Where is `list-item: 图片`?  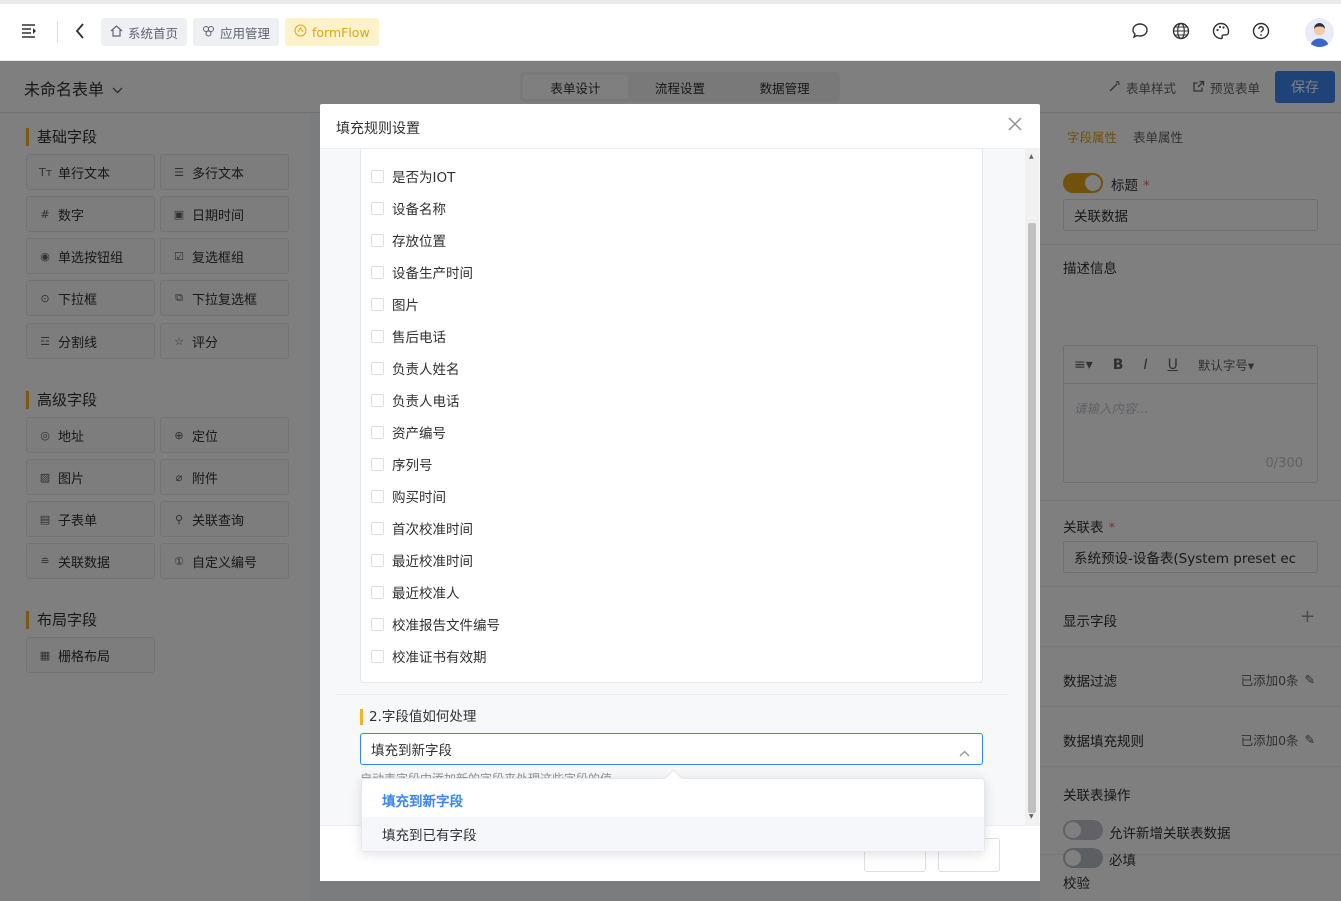
list-item: 图片 is located at coordinates (395, 304).